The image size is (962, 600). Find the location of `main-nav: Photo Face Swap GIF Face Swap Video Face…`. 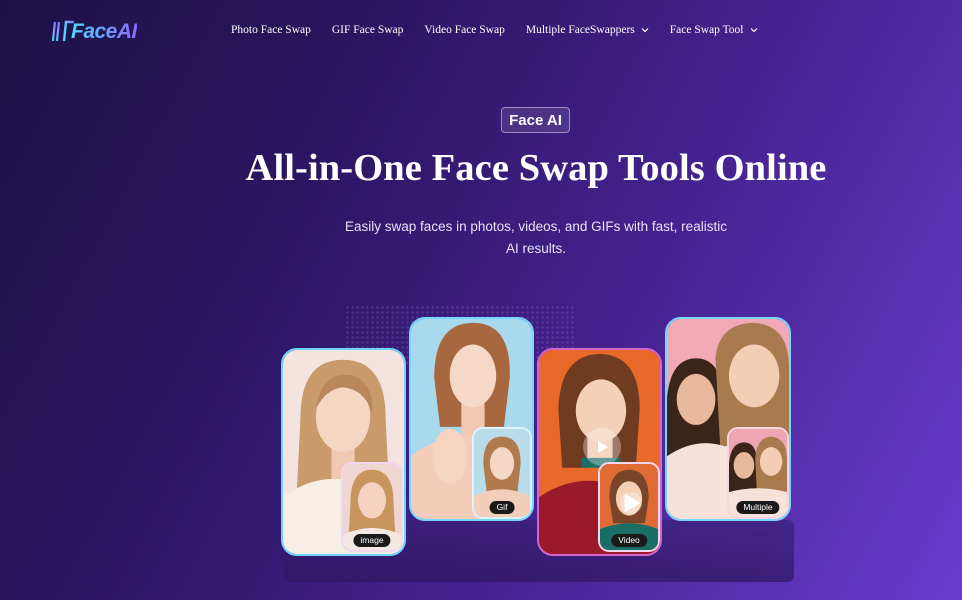

main-nav: Photo Face Swap GIF Face Swap Video Face… is located at coordinates (505, 30).